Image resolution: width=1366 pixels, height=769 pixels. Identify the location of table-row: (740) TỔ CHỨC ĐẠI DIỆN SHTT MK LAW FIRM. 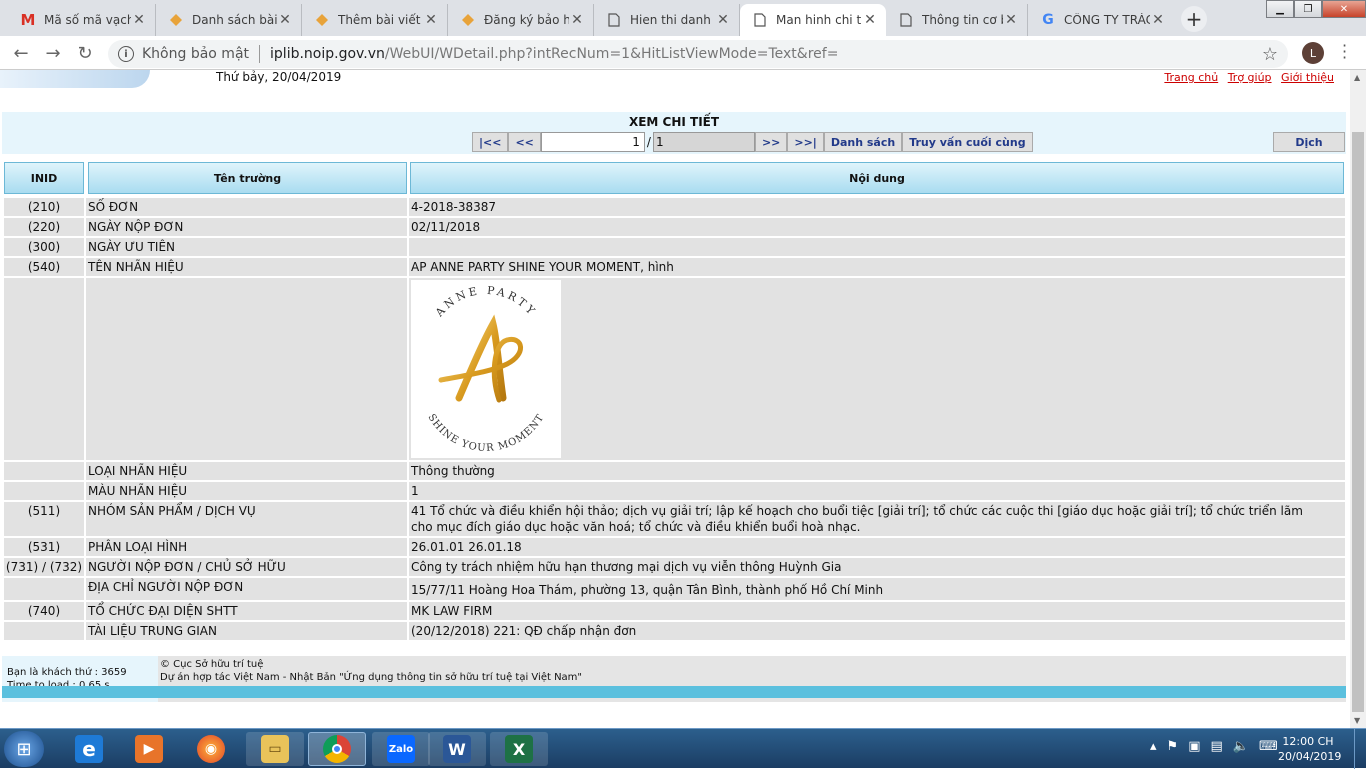
(675, 611).